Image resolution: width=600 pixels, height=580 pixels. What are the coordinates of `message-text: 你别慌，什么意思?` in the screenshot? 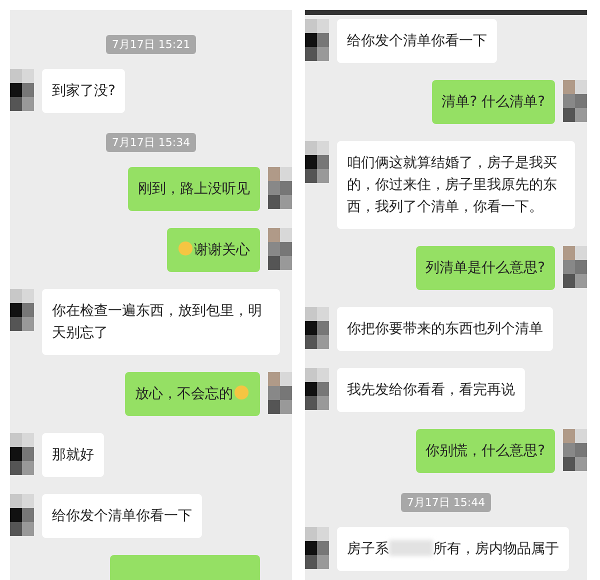 It's located at (485, 451).